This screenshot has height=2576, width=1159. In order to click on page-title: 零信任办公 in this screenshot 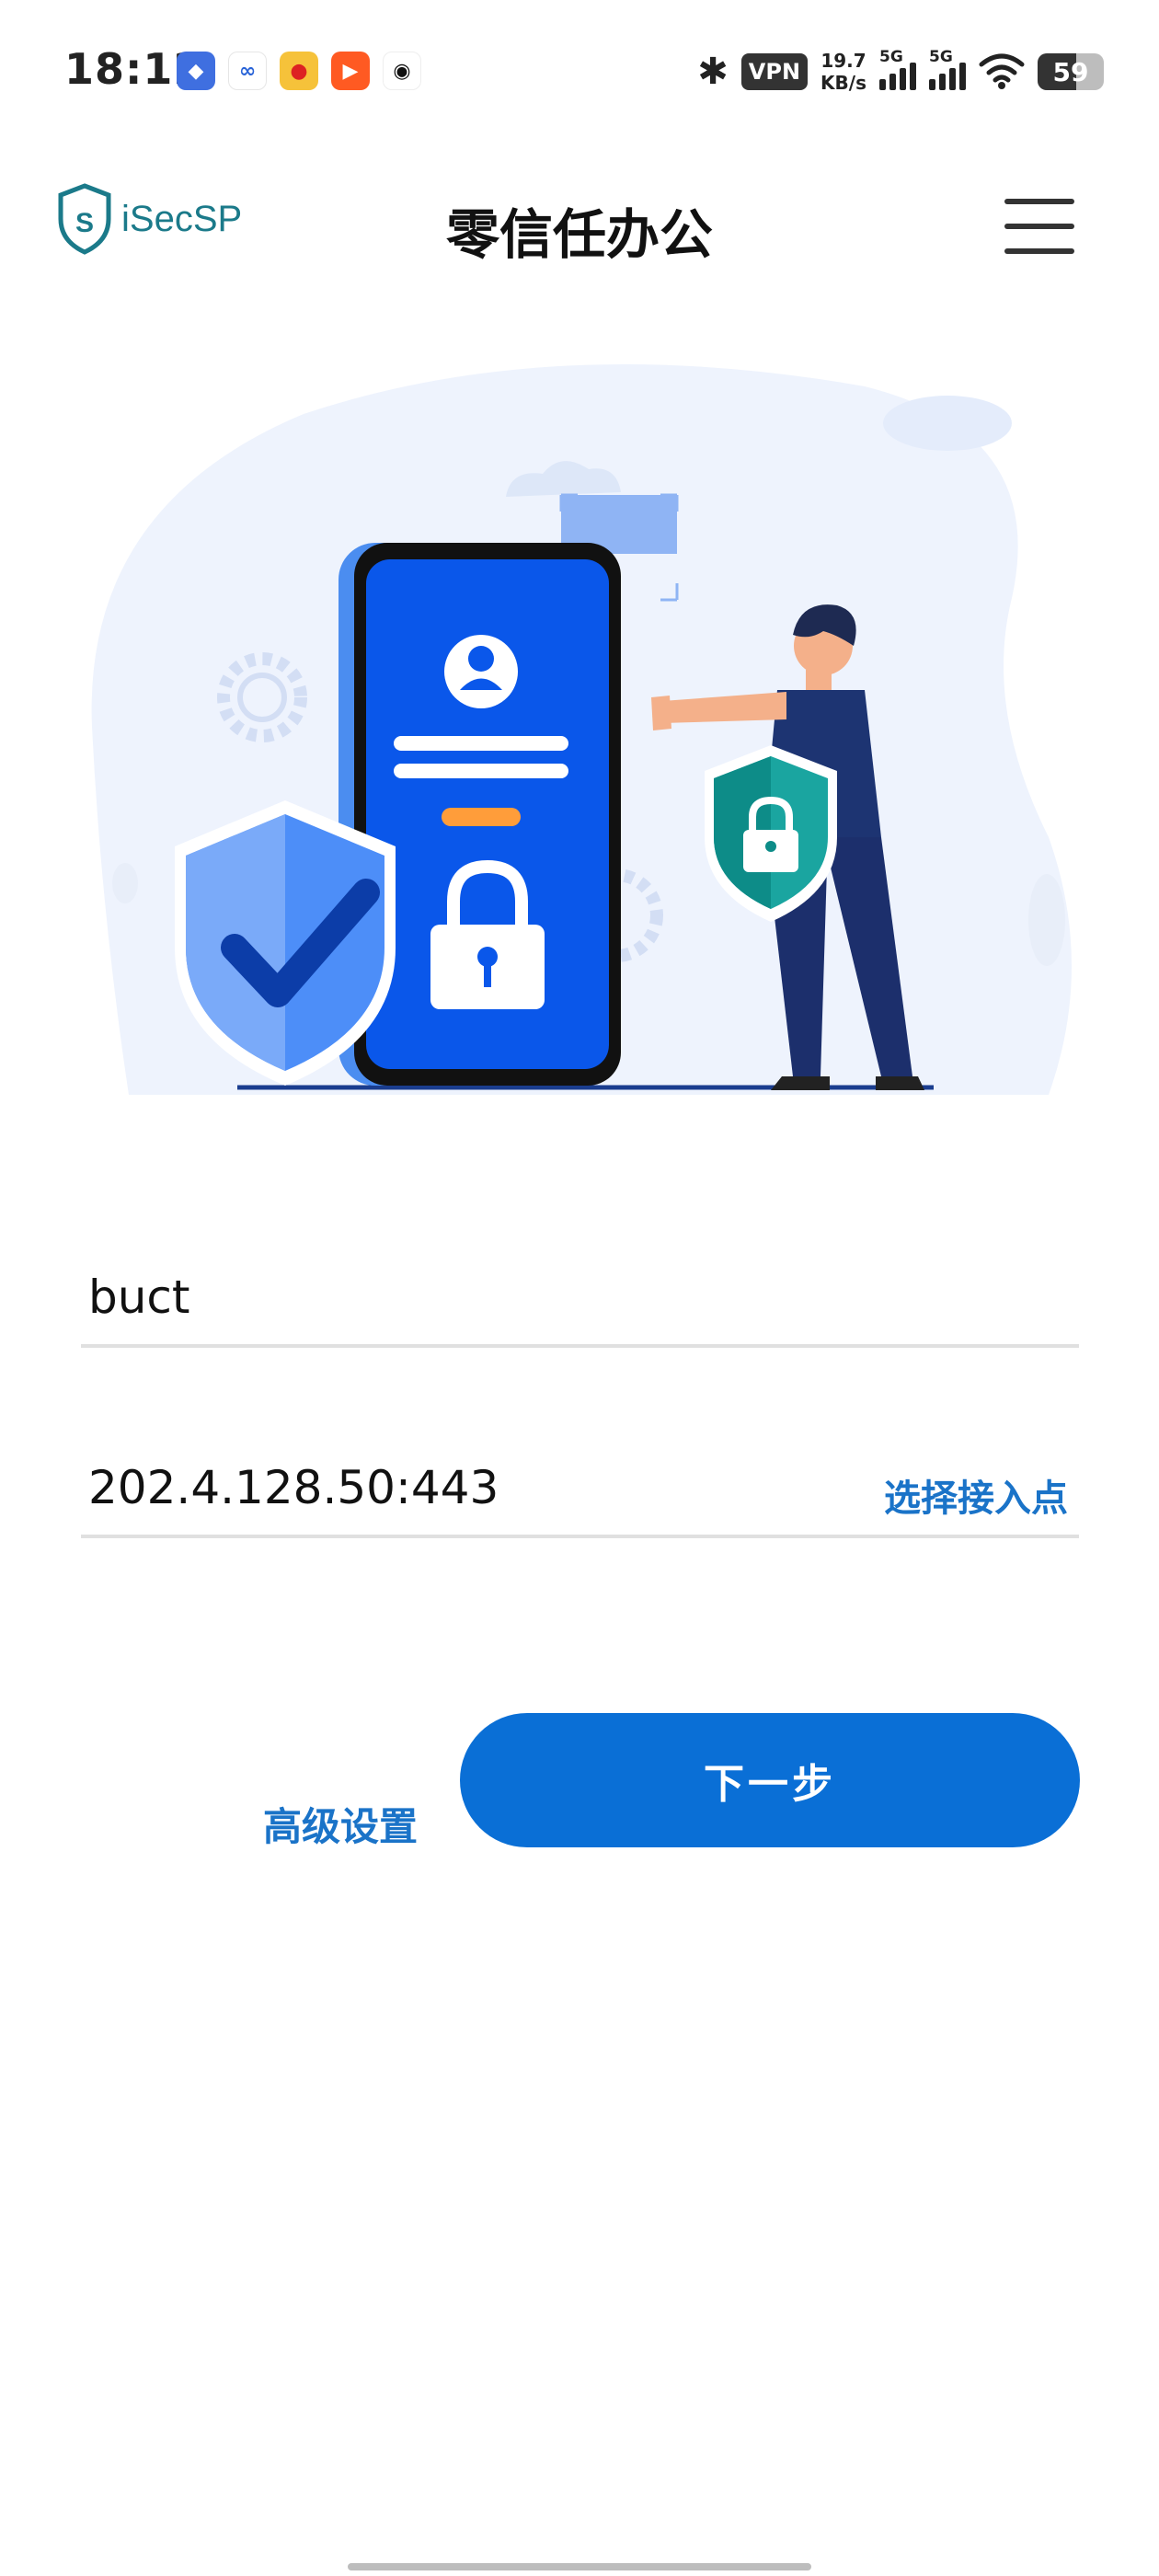, I will do `click(579, 234)`.